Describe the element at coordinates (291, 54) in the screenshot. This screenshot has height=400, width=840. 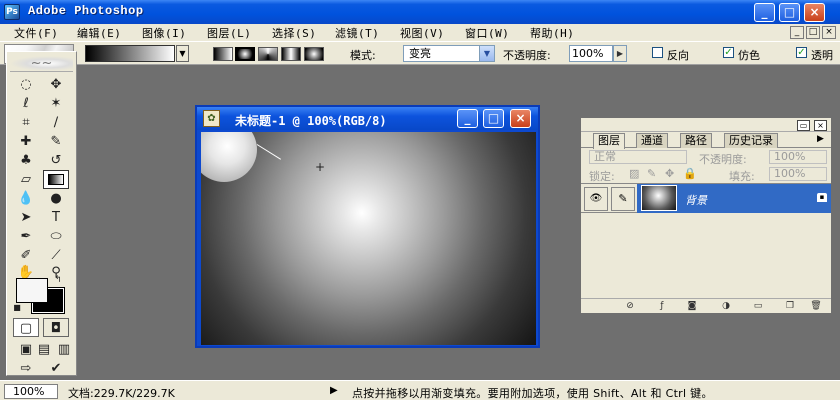
I see `reflected-gradient-button` at that location.